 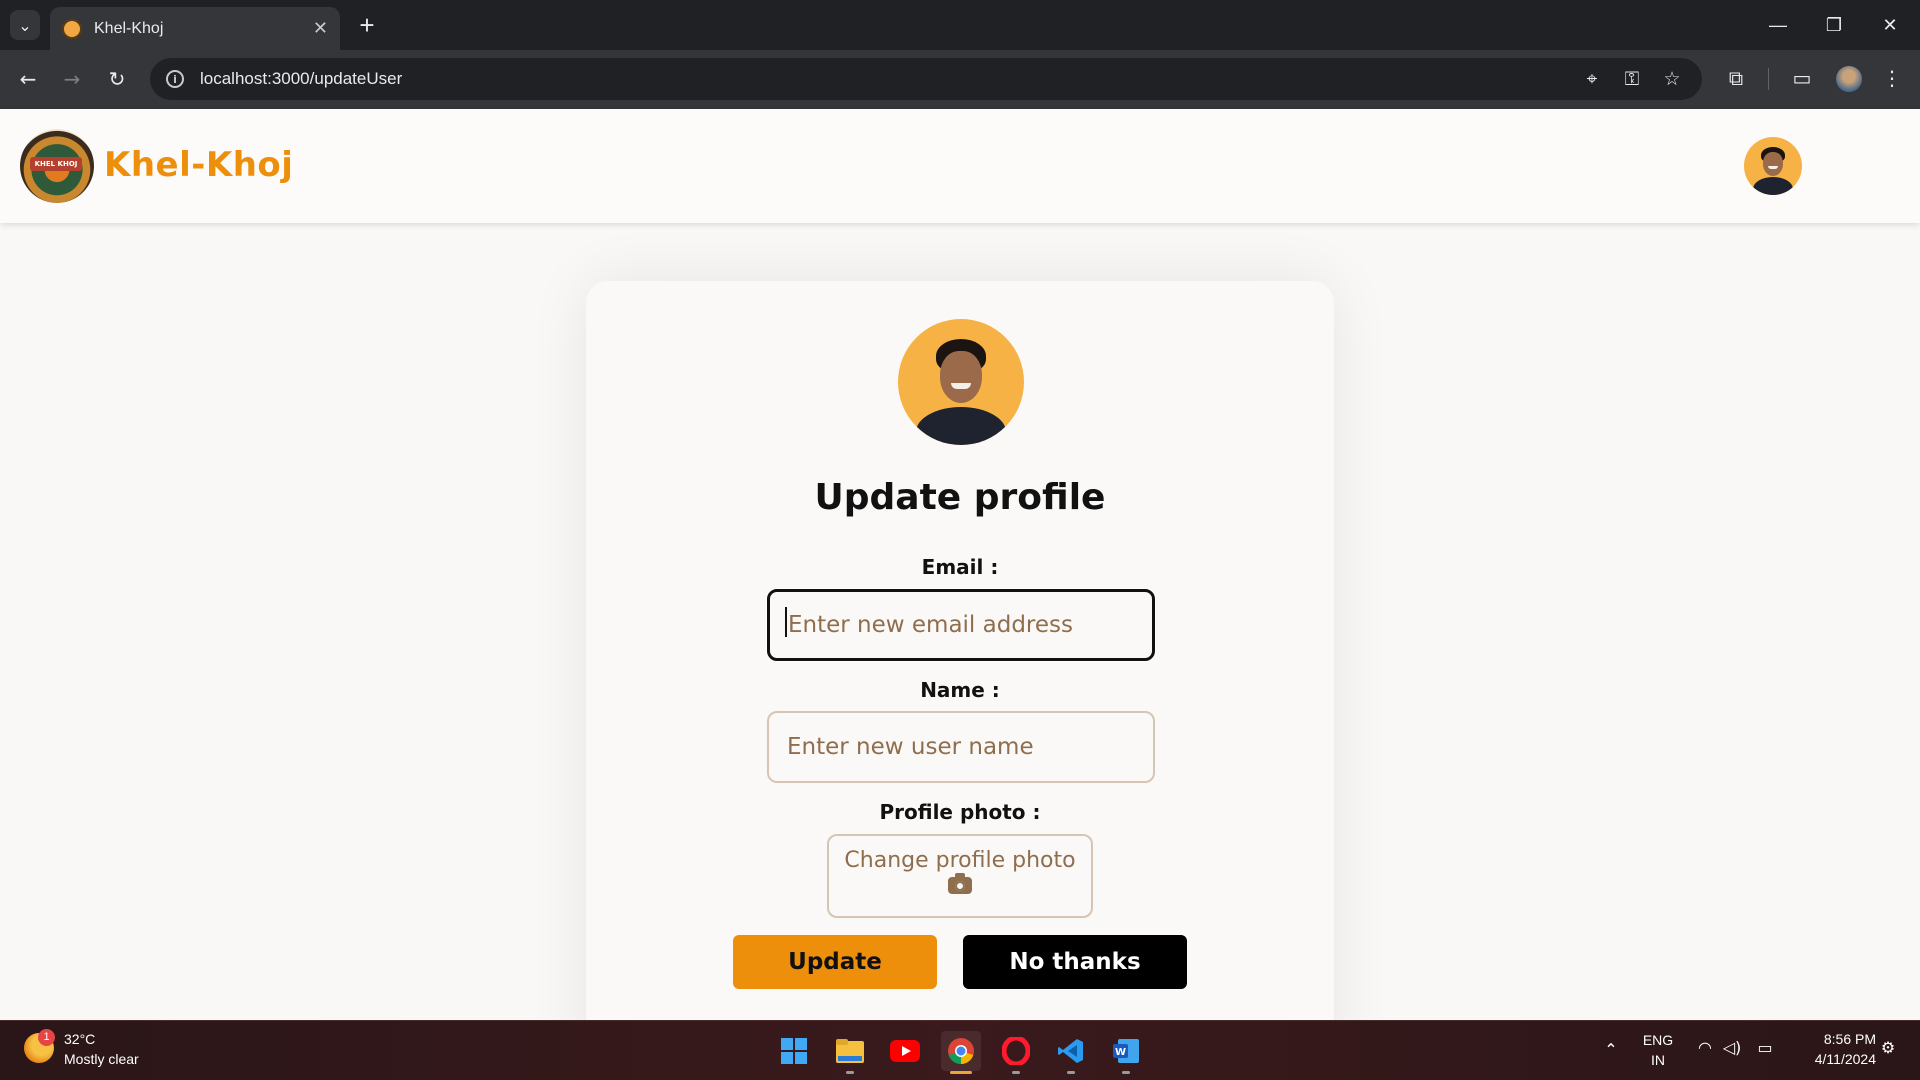 What do you see at coordinates (1016, 1051) in the screenshot?
I see `opera-icon` at bounding box center [1016, 1051].